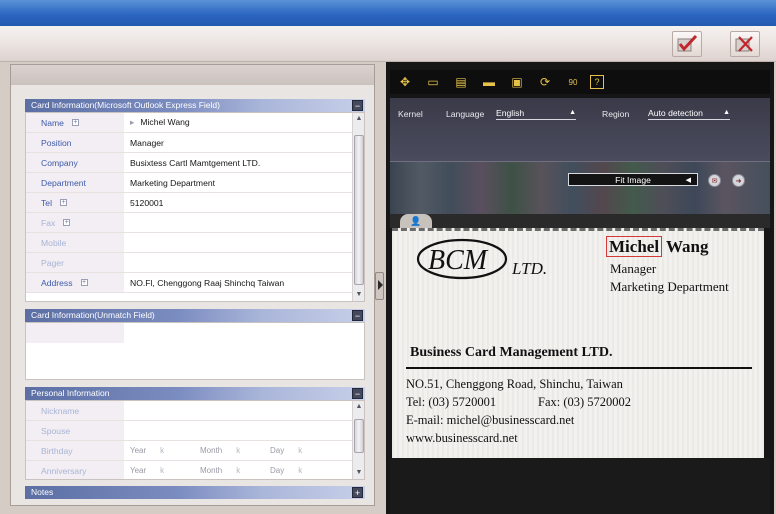 The image size is (776, 514). Describe the element at coordinates (451, 402) in the screenshot. I see `card-tel: Tel: (03) 5720001` at that location.